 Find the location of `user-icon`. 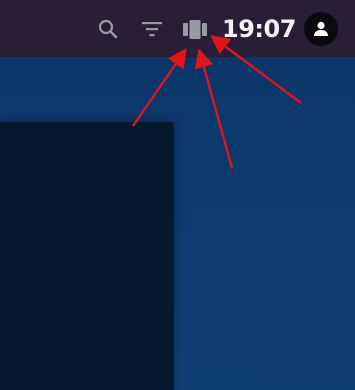

user-icon is located at coordinates (321, 28).